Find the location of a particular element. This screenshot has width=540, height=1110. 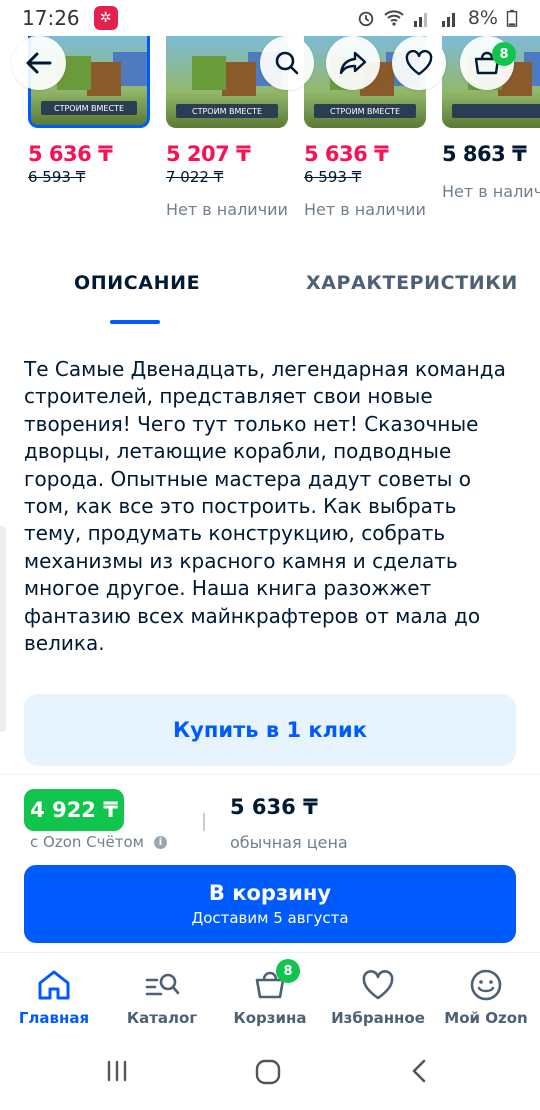

delivery-date-label: Доставим 5 августа is located at coordinates (270, 918).